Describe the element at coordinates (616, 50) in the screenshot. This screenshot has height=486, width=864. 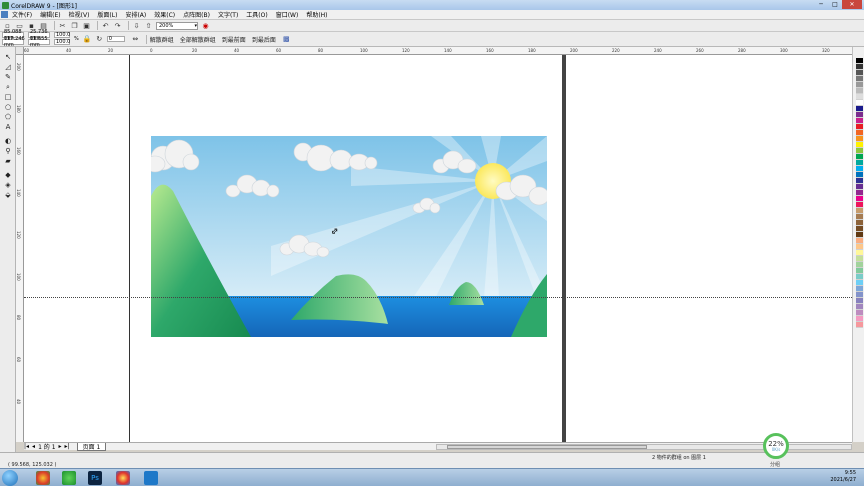
I see `ruler-tick-label: 220` at that location.